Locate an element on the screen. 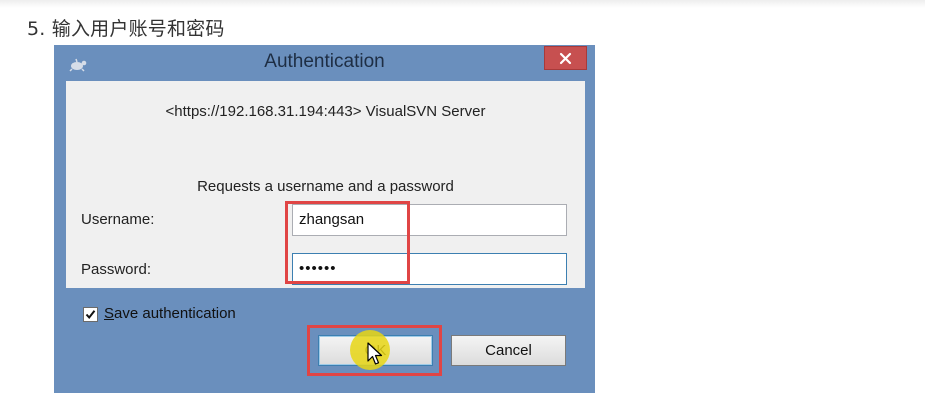 This screenshot has height=403, width=925. request-message: Requests a username and a password is located at coordinates (325, 186).